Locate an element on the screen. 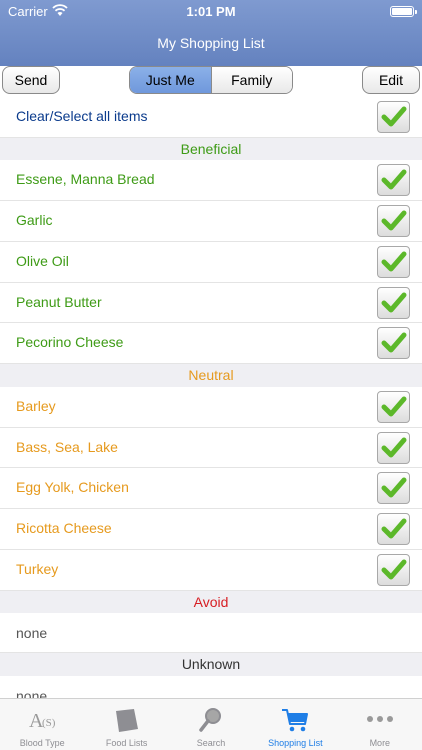 The height and width of the screenshot is (750, 422). svg-text: (S) is located at coordinates (49, 723).